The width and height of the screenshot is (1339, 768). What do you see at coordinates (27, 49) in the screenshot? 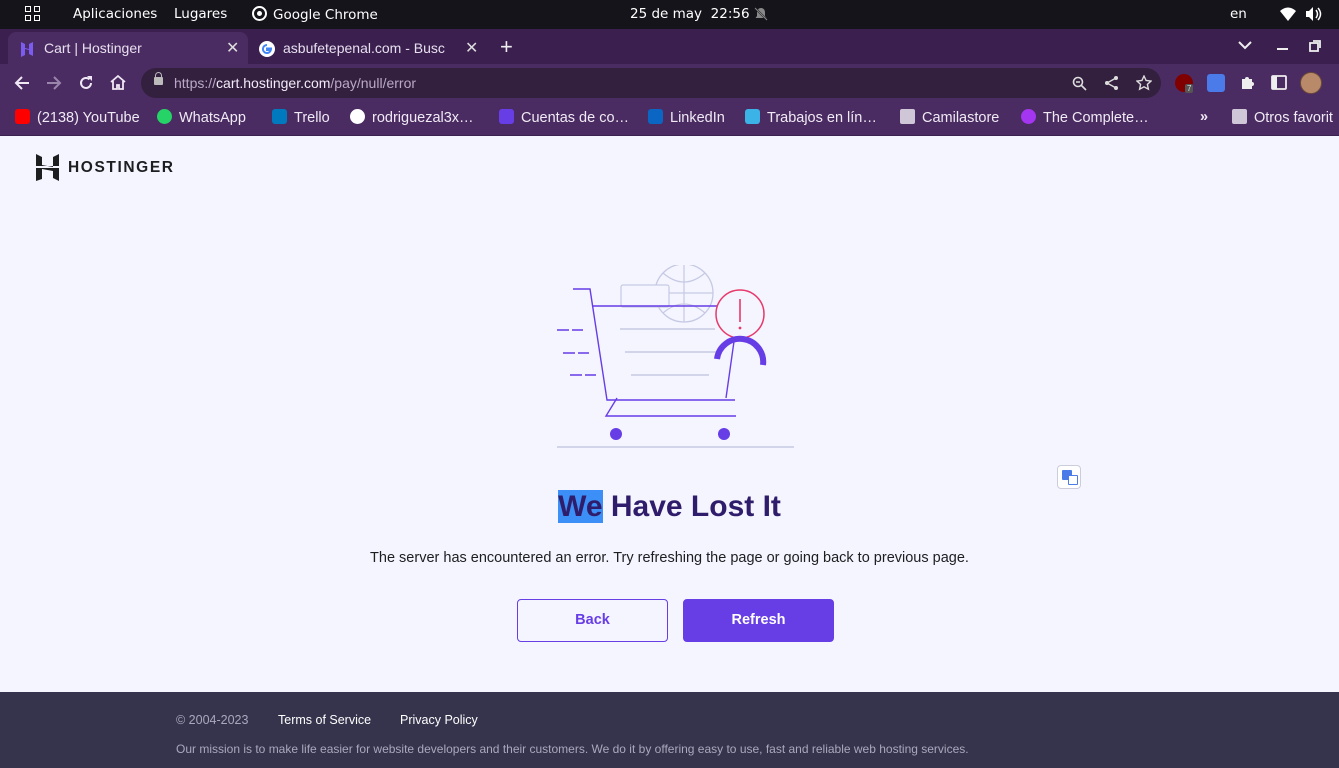
I see `hostinger-favicon-icon` at bounding box center [27, 49].